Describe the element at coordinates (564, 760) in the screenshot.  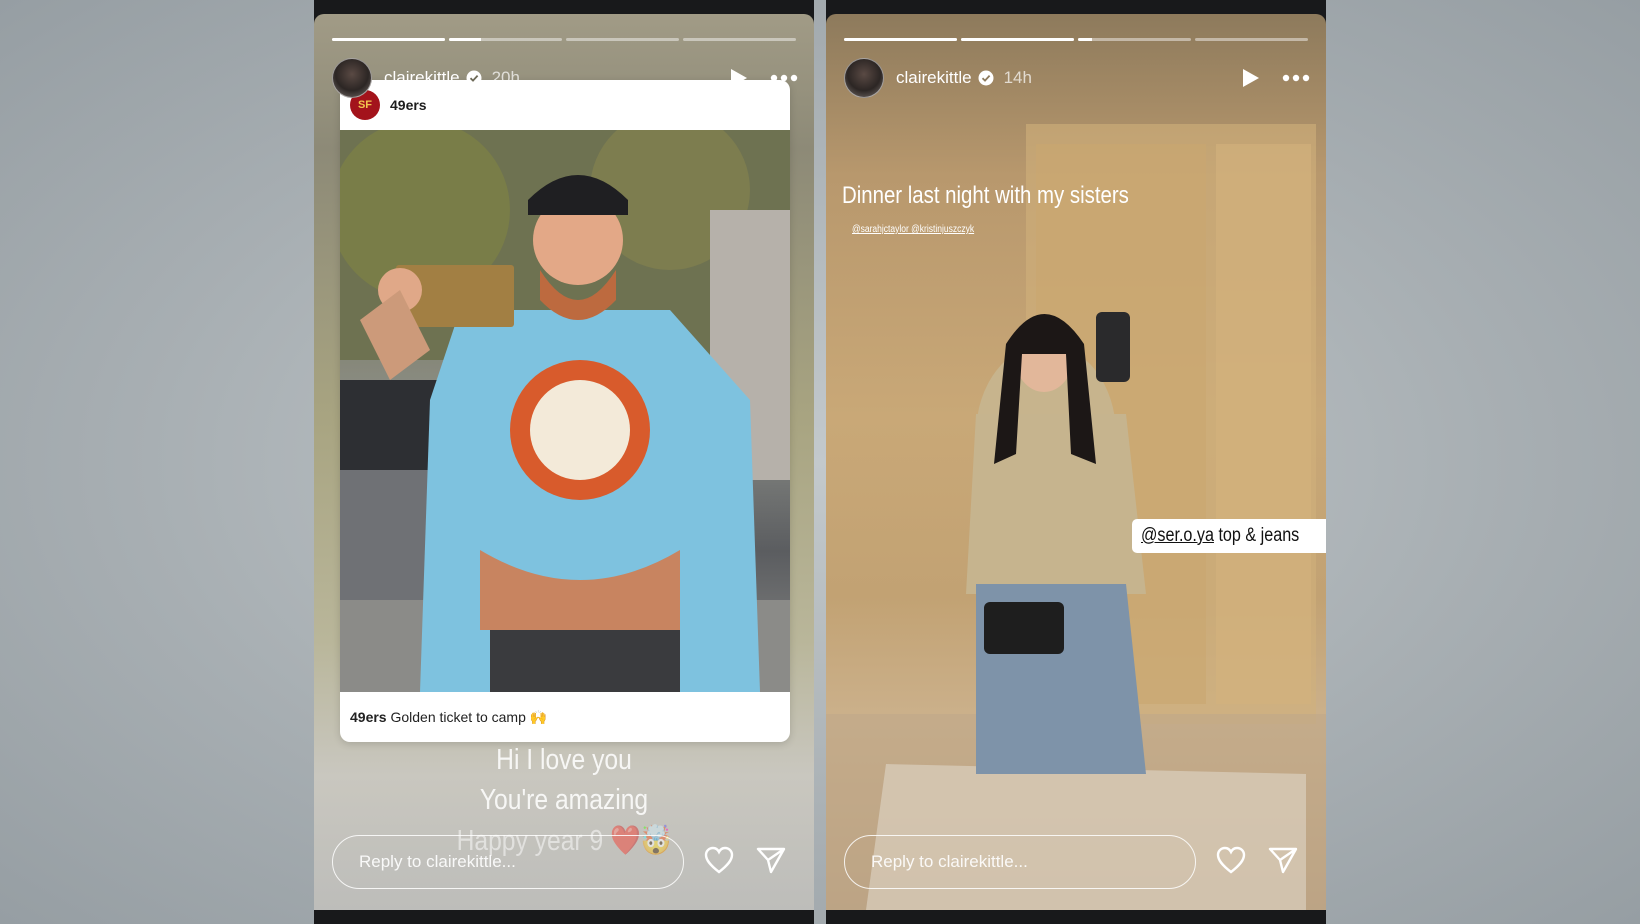
I see `overlay-line: Hi I love you` at that location.